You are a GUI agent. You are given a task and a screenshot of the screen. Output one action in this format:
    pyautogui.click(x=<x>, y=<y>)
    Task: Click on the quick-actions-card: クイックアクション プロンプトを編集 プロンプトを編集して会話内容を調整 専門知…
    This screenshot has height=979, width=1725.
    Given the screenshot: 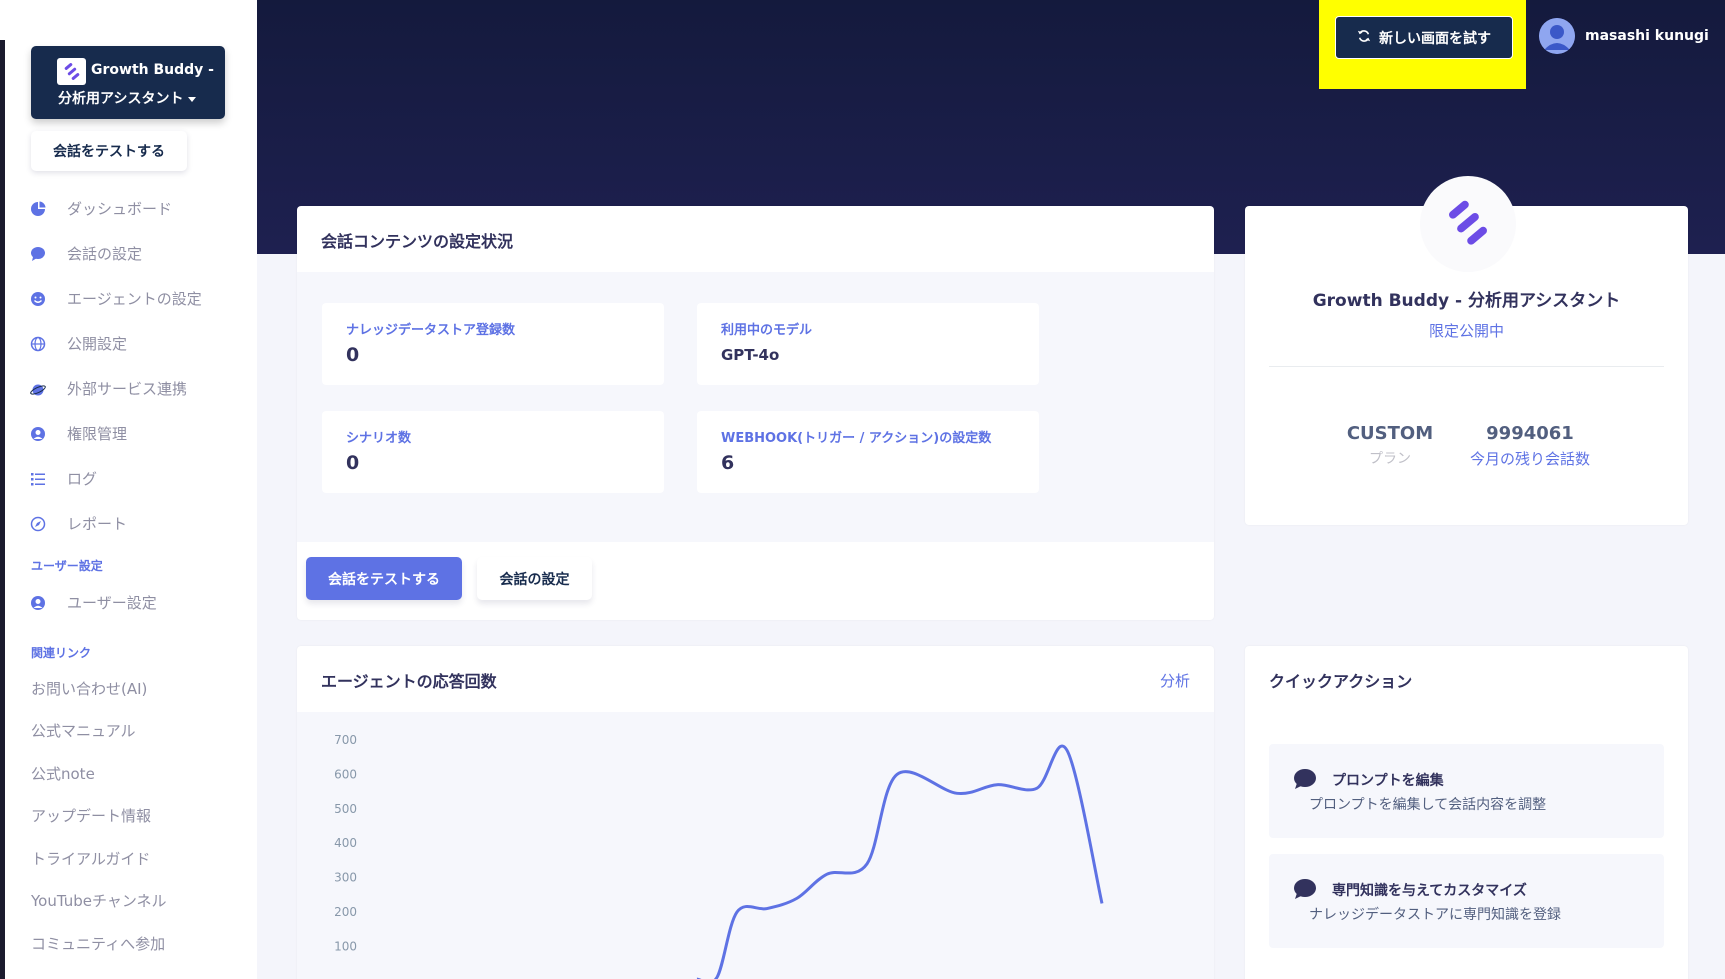 What is the action you would take?
    pyautogui.click(x=1466, y=812)
    